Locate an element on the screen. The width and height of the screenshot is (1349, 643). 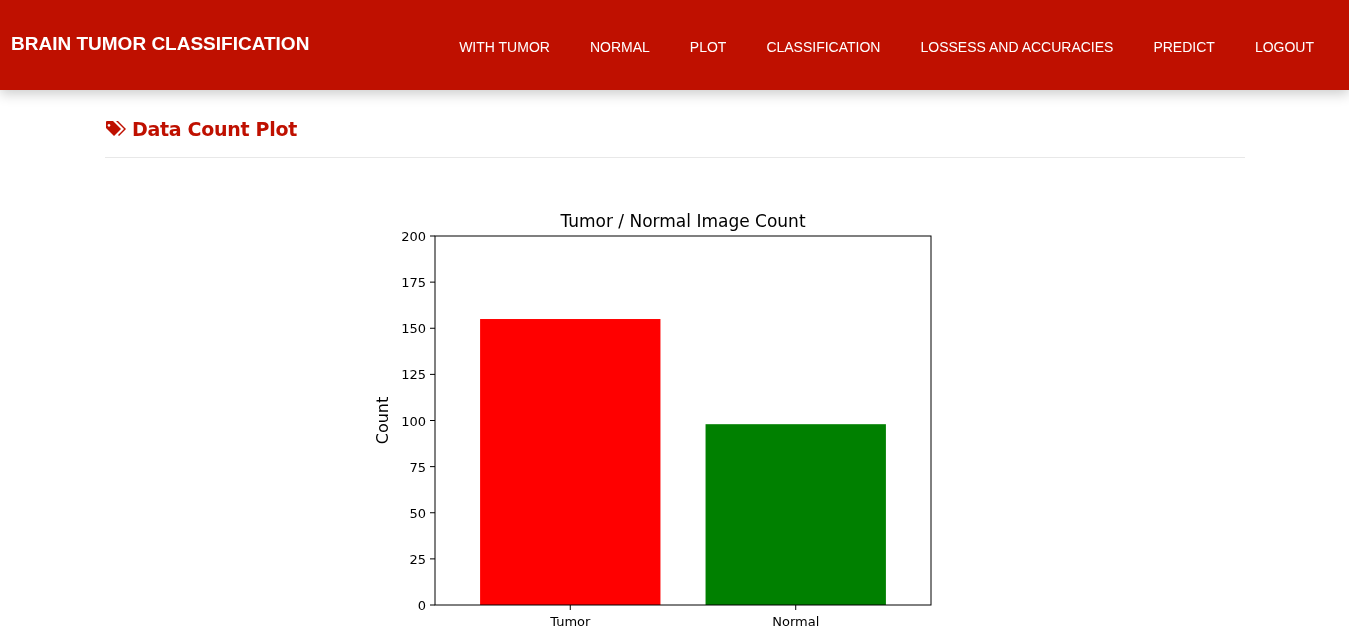
y-tick-label: 175 is located at coordinates (413, 283).